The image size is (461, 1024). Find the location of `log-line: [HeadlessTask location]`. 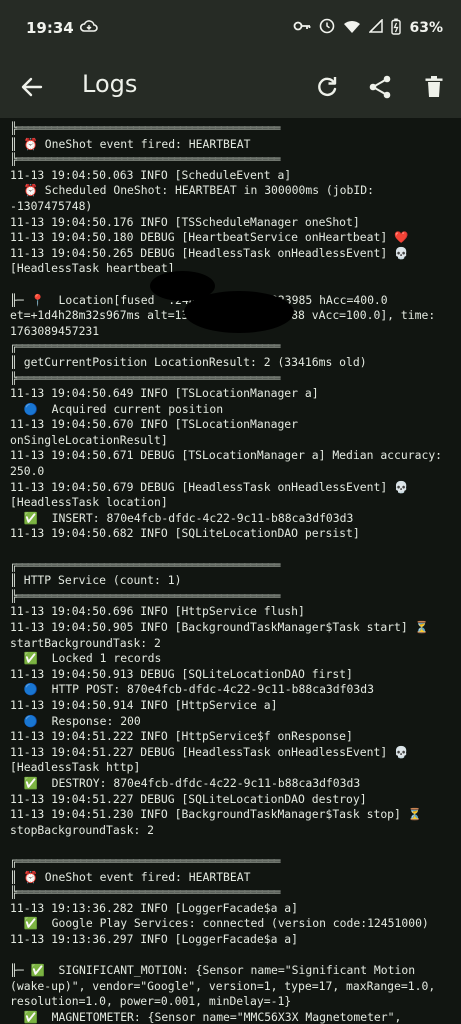

log-line: [HeadlessTask location] is located at coordinates (89, 502).